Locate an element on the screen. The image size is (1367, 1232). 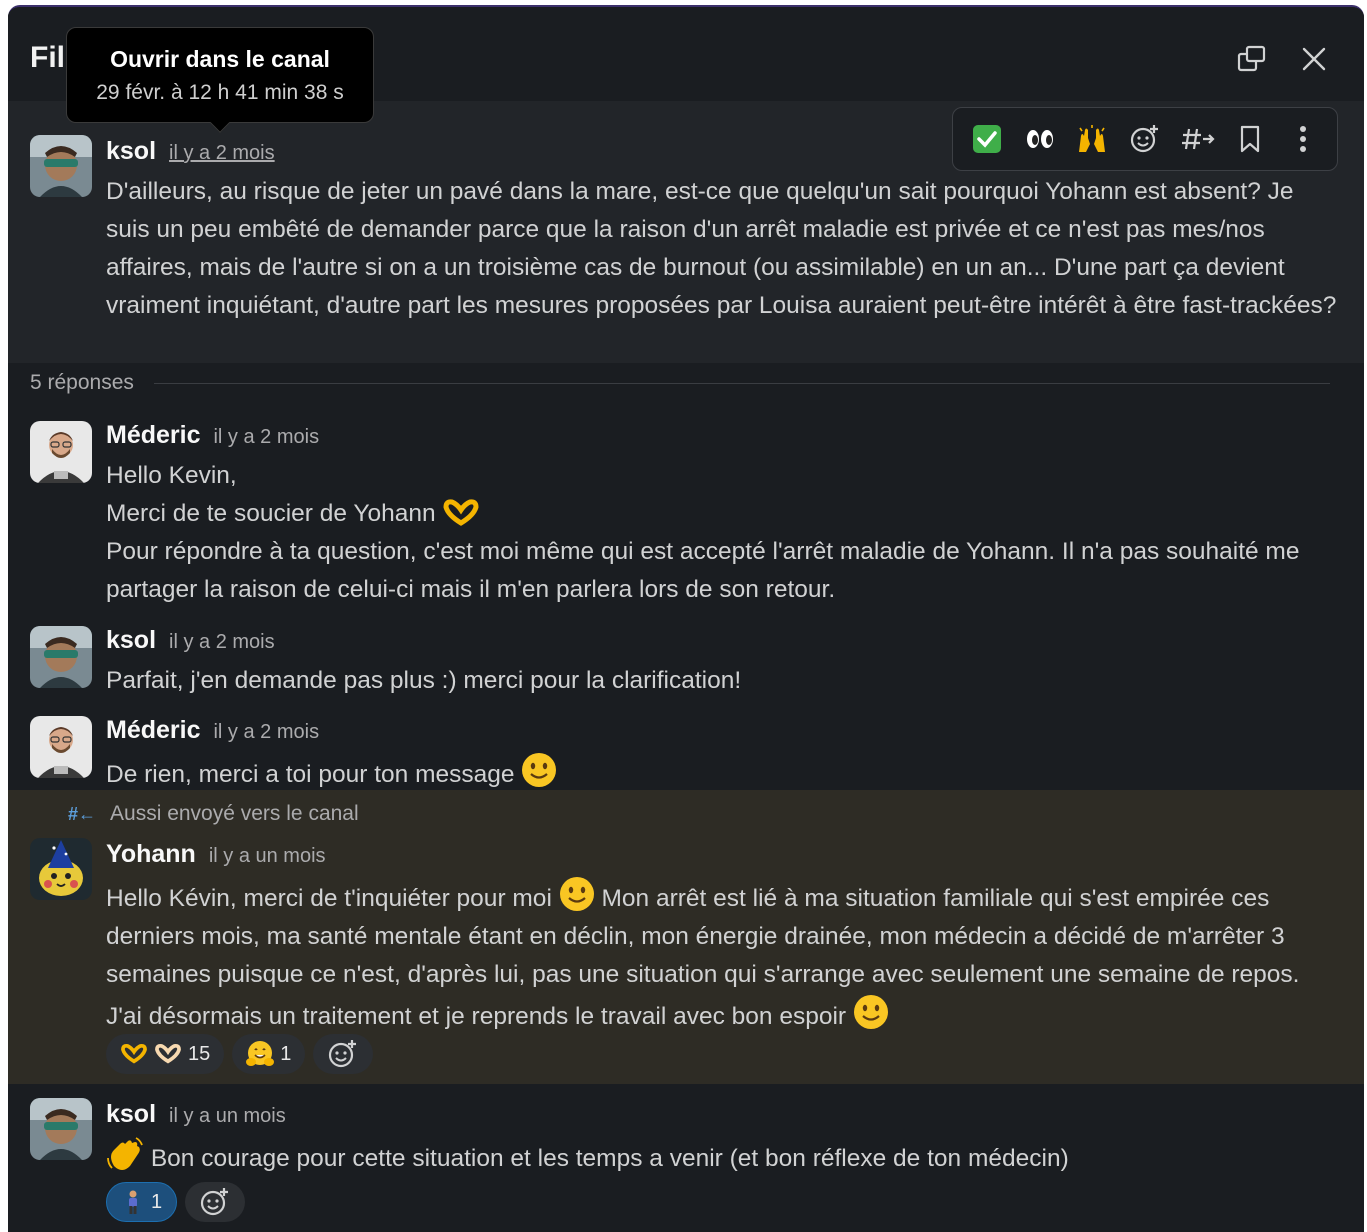
react-eyes-button is located at coordinates (1040, 139).